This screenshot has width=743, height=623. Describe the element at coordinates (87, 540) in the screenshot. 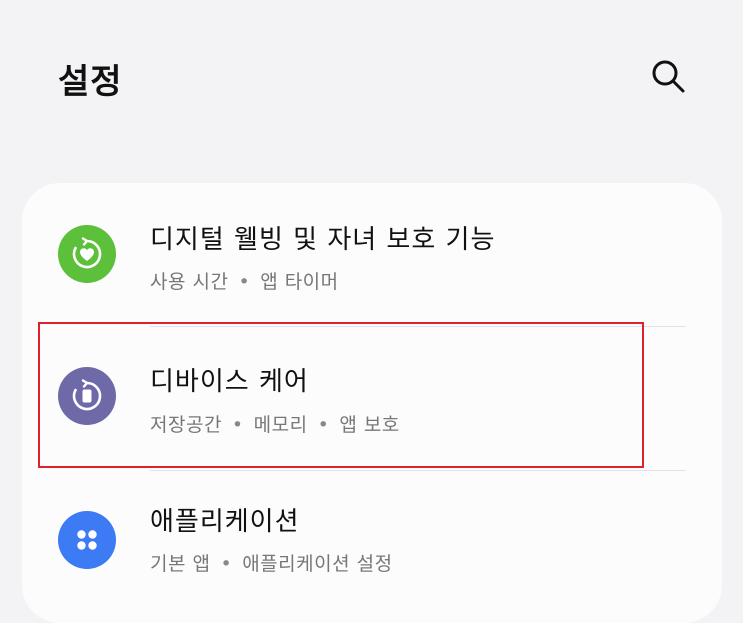

I see `apps-grid-icon` at that location.